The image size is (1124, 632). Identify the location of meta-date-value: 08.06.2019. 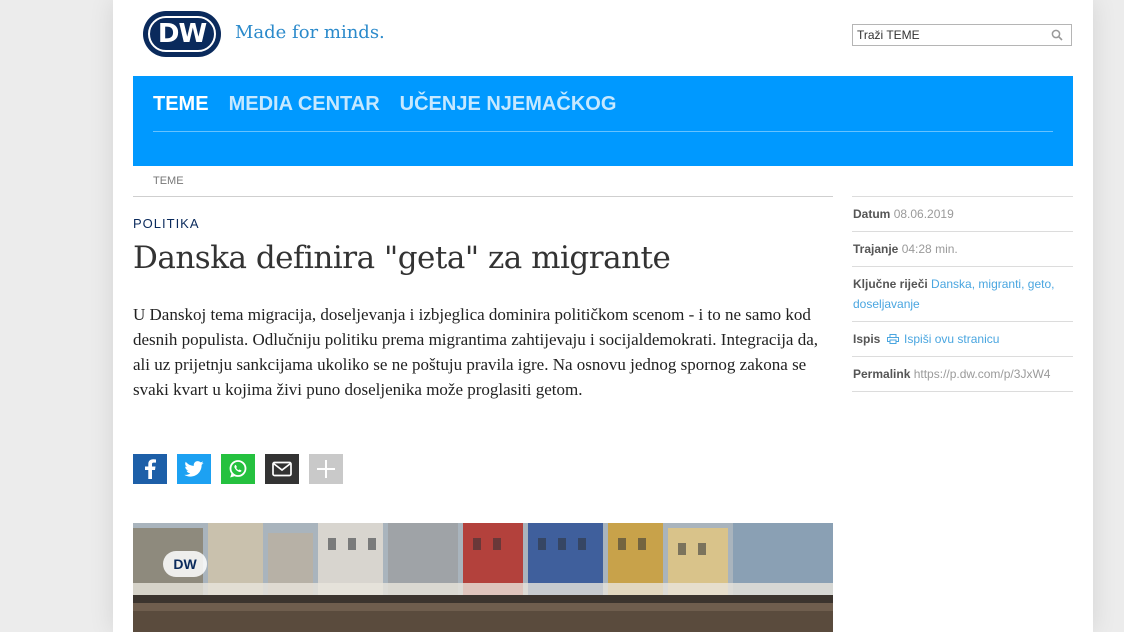
(923, 214).